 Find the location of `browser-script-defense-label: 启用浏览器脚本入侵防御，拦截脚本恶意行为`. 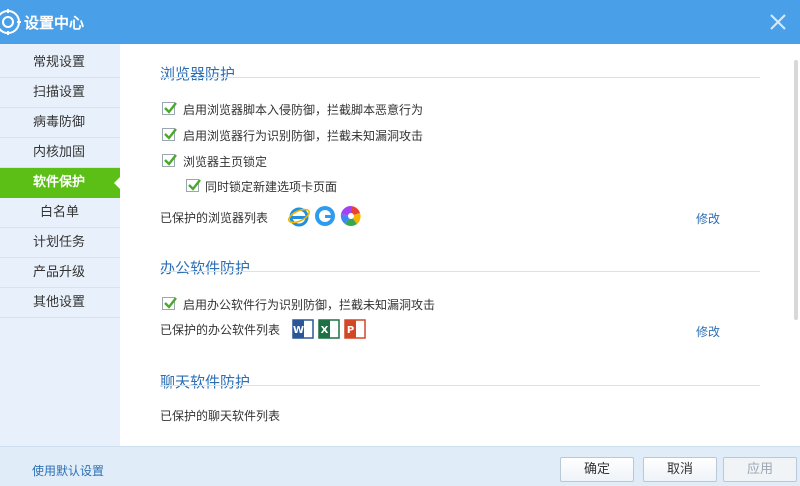

browser-script-defense-label: 启用浏览器脚本入侵防御，拦截脚本恶意行为 is located at coordinates (303, 110).